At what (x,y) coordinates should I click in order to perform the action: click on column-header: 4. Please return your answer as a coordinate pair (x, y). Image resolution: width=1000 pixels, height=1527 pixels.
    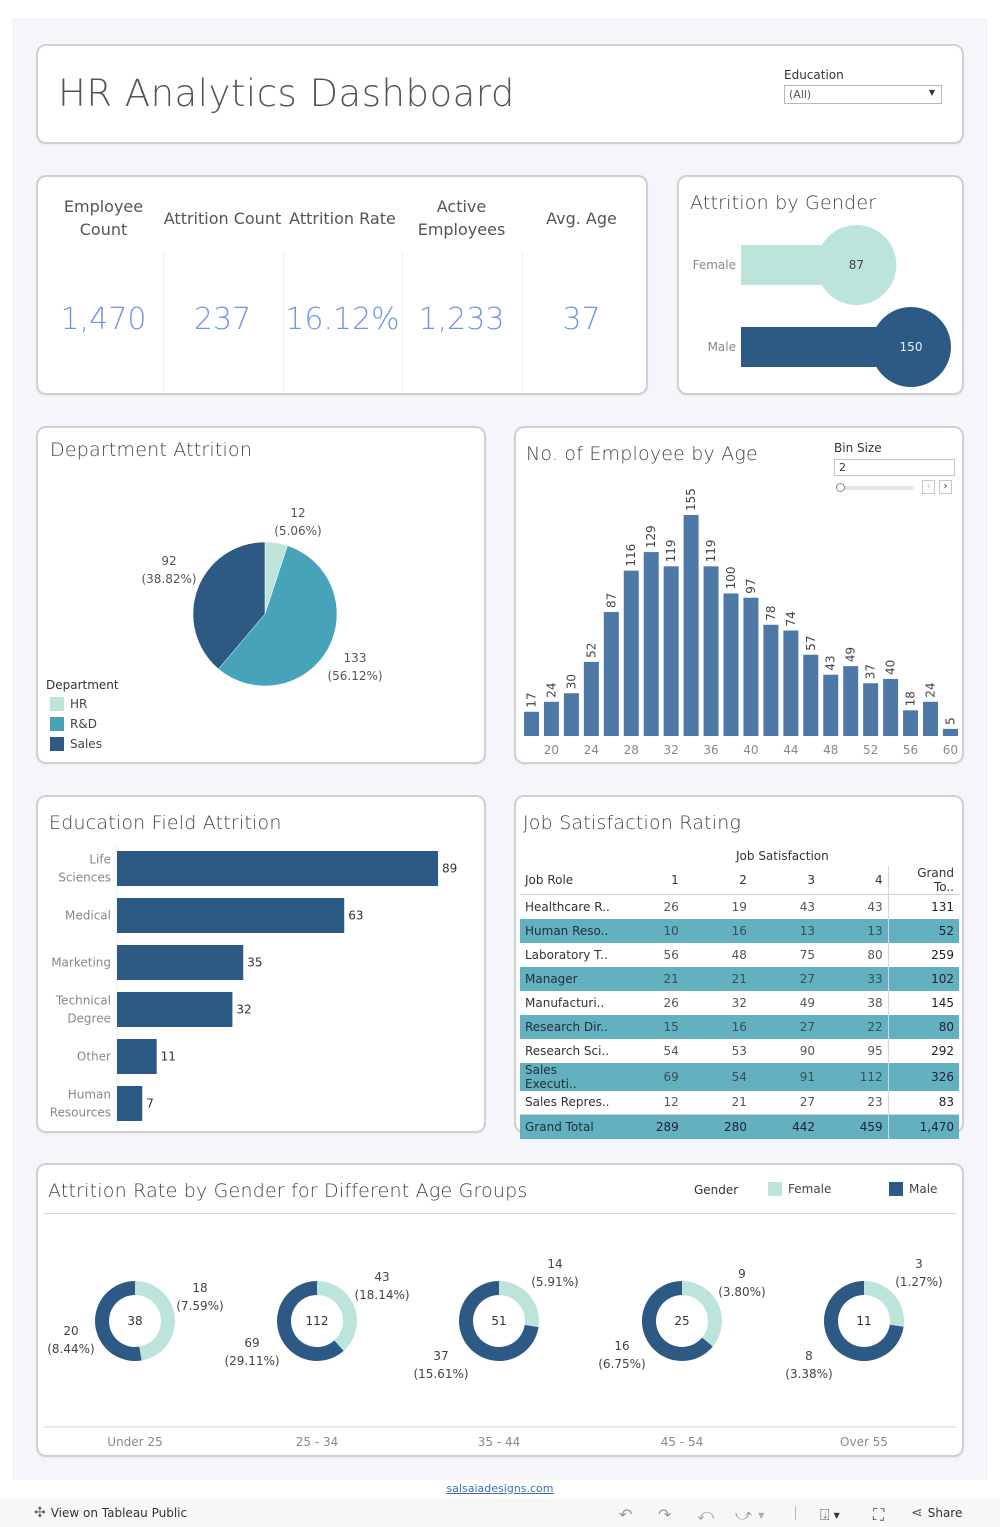
    Looking at the image, I should click on (854, 880).